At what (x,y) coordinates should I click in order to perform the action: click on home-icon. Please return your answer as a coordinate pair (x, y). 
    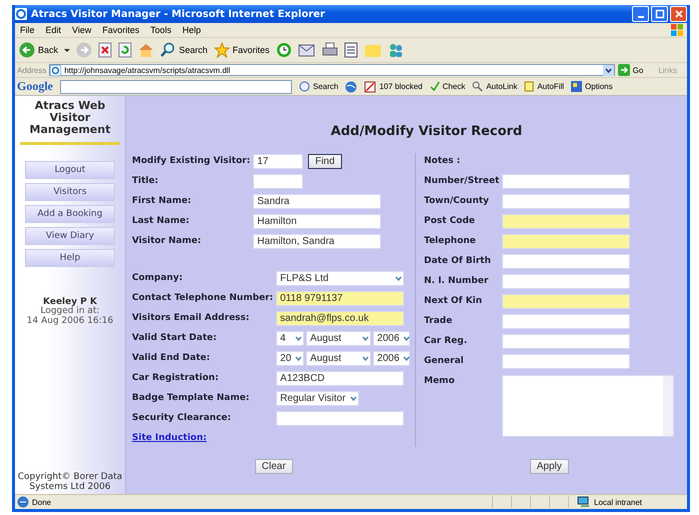
    Looking at the image, I should click on (146, 50).